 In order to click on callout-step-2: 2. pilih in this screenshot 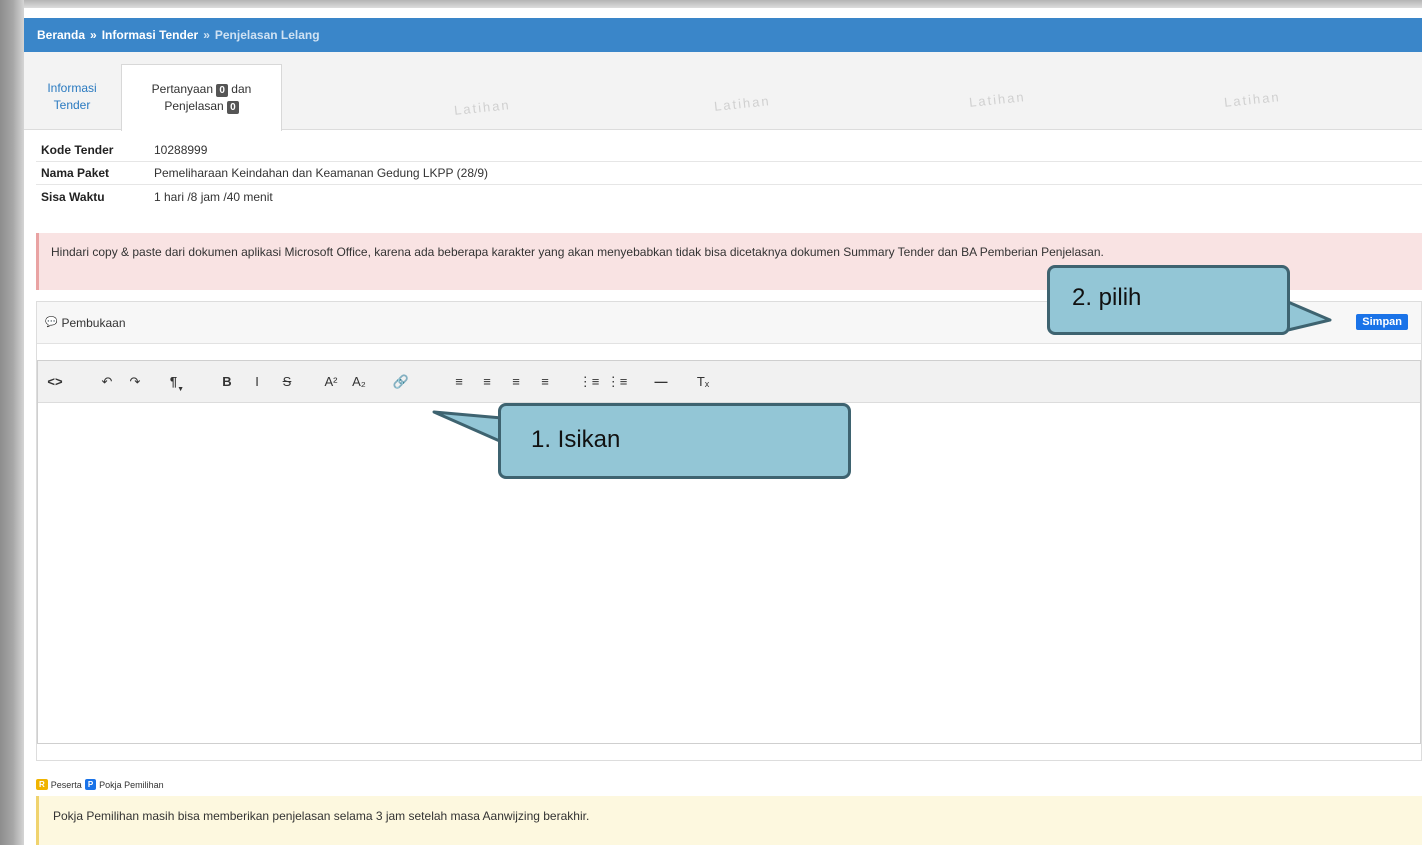, I will do `click(1168, 300)`.